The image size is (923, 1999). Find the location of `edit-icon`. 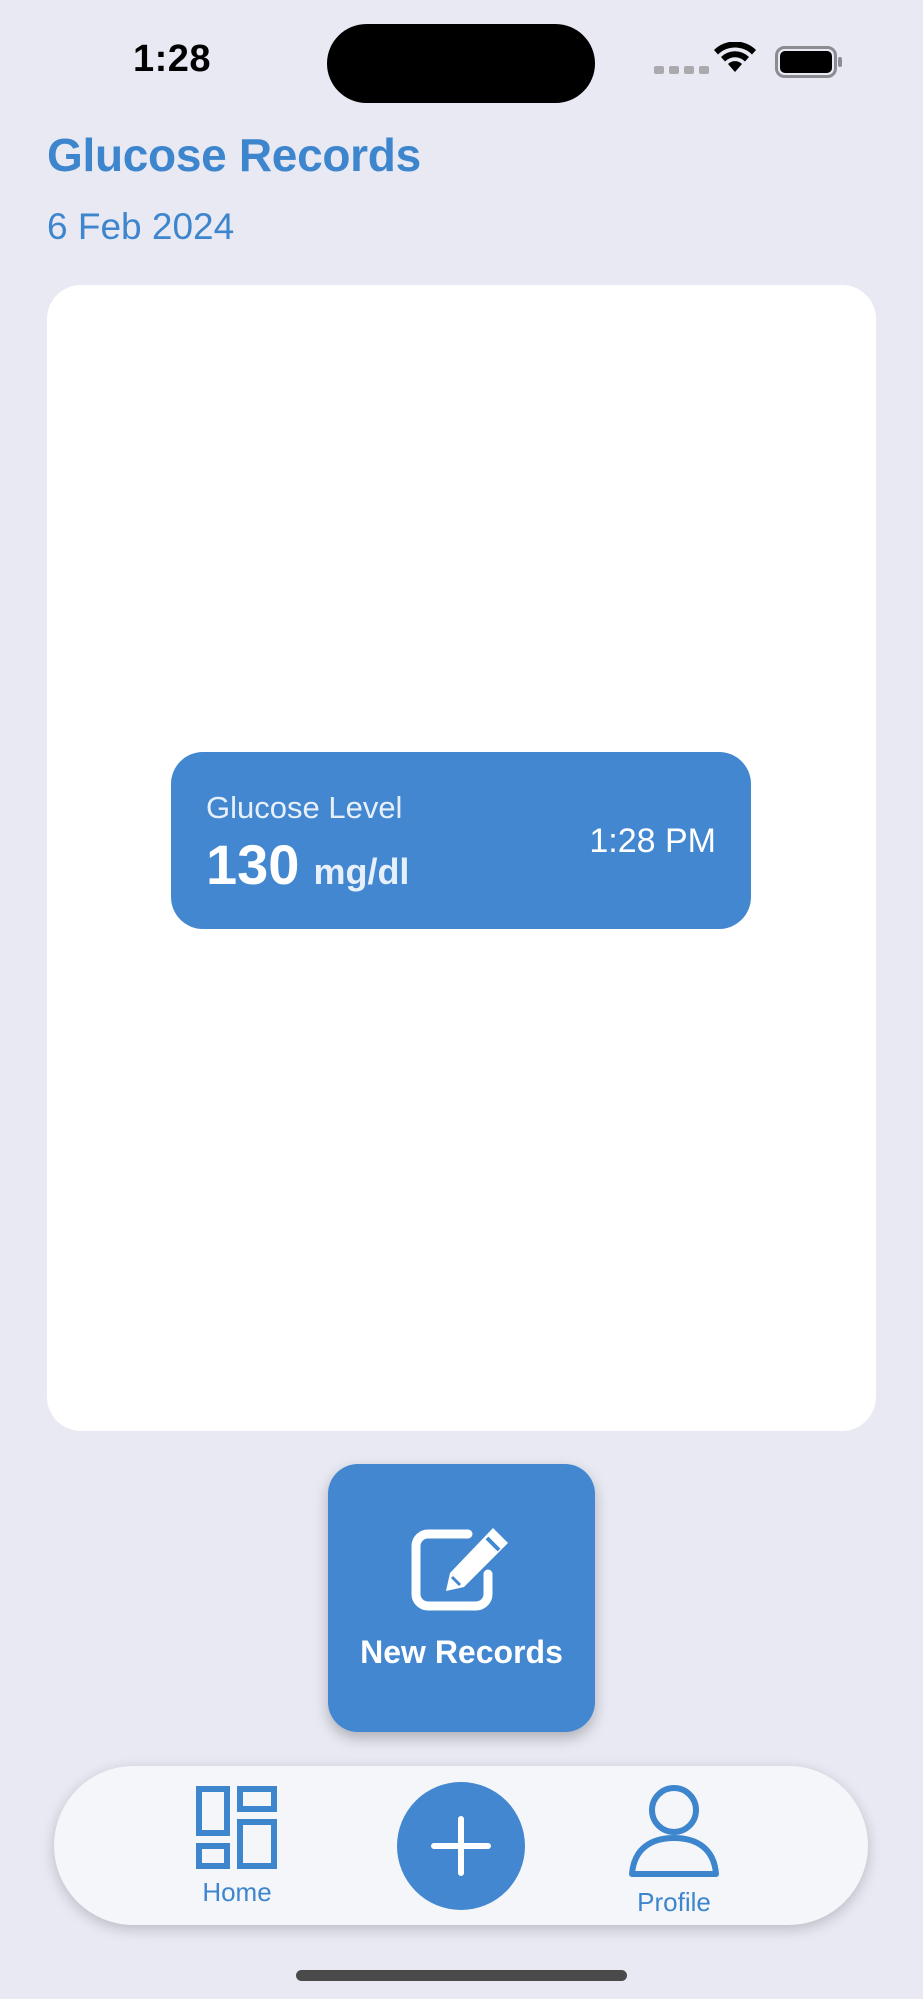

edit-icon is located at coordinates (459, 1569).